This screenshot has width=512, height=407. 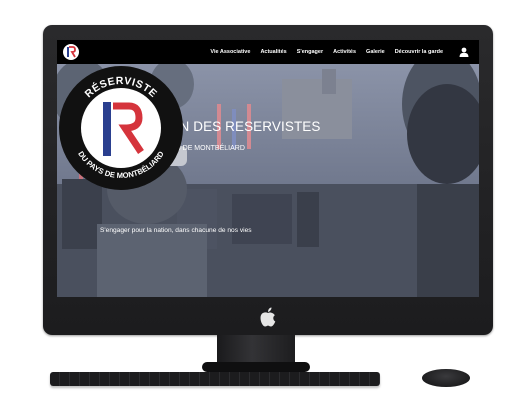 What do you see at coordinates (121, 128) in the screenshot?
I see `reserviste-badge-logo: RÉSERVISTE DU PAYS DE MONTBÉLIARD` at bounding box center [121, 128].